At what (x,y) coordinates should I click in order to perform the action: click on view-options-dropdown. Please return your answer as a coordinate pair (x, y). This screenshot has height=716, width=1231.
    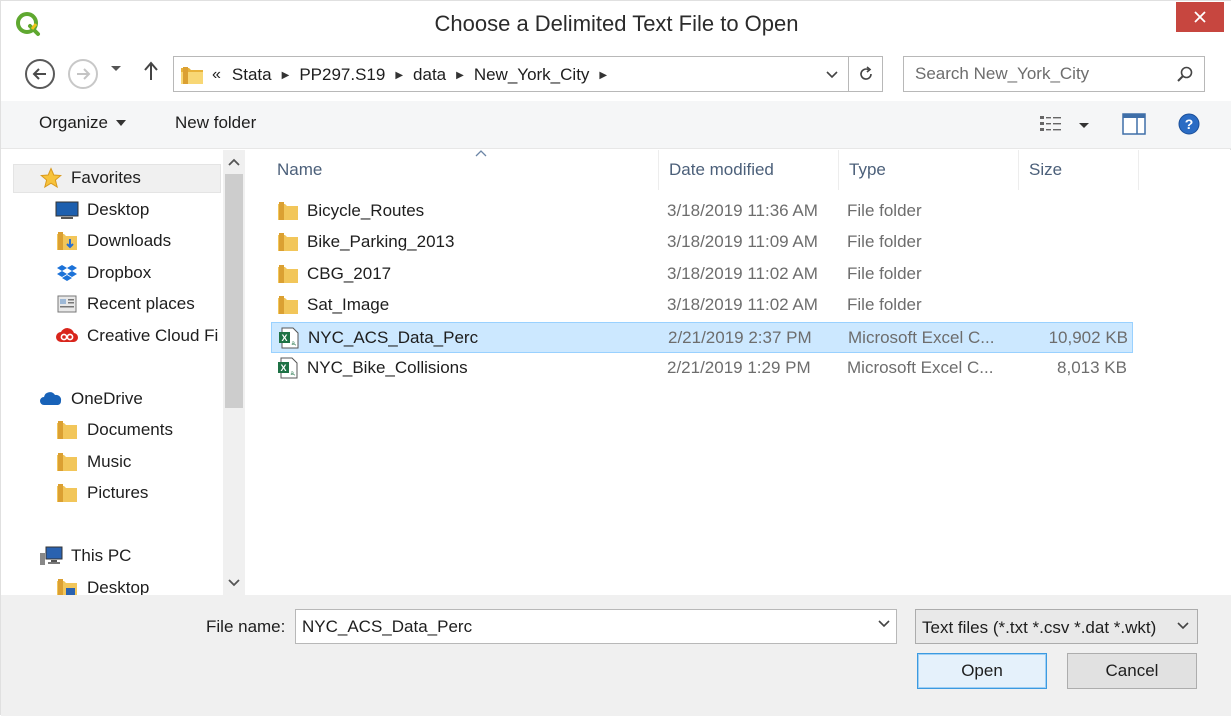
    Looking at the image, I should click on (1084, 126).